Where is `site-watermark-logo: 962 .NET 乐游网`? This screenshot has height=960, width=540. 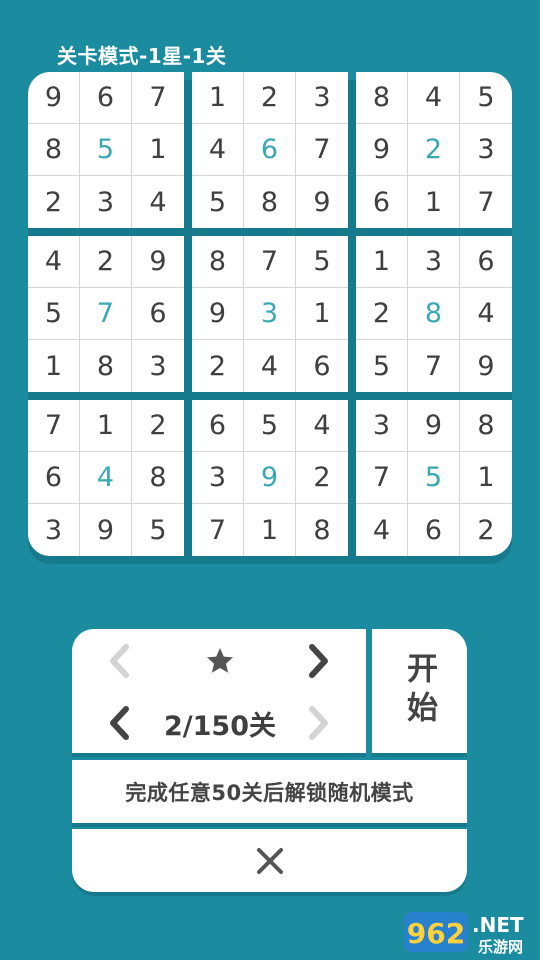
site-watermark-logo: 962 .NET 乐游网 is located at coordinates (464, 934).